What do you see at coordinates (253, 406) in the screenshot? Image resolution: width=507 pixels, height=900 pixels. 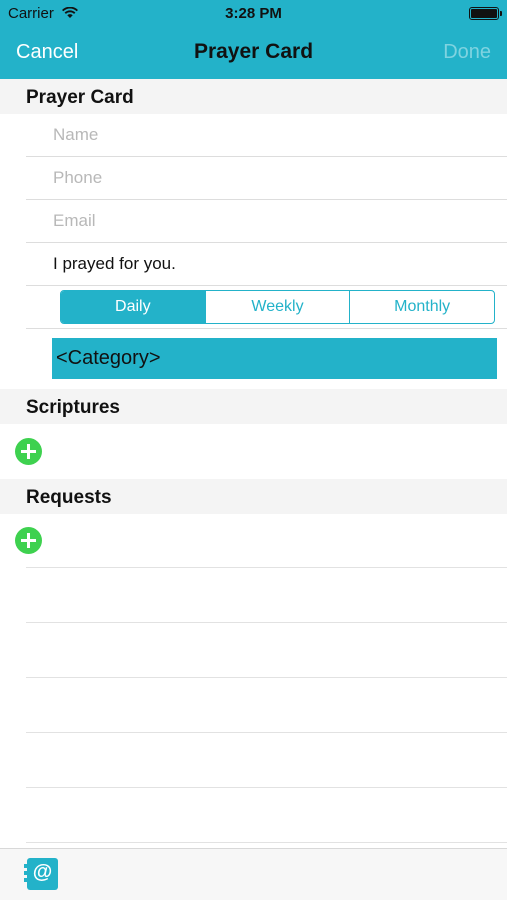 I see `section-header-scriptures: Scriptures` at bounding box center [253, 406].